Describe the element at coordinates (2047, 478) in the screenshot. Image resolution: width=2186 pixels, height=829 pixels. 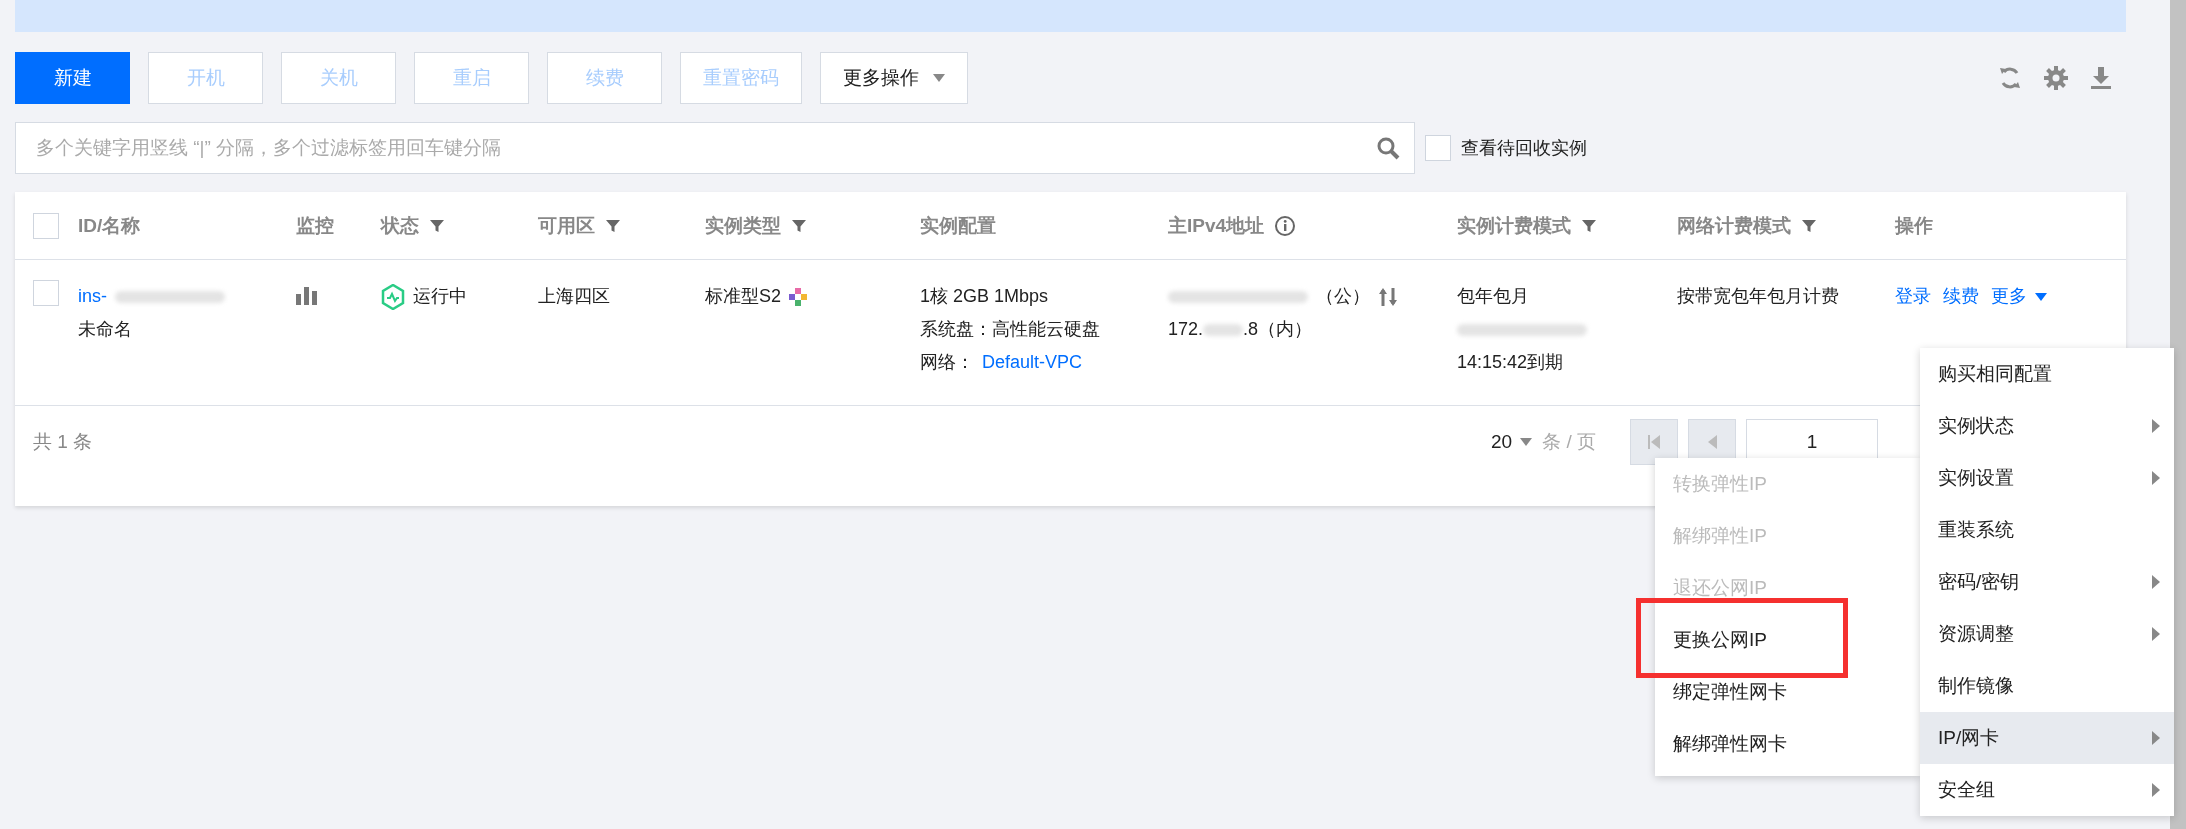
I see `menu-item: 实例设置` at that location.